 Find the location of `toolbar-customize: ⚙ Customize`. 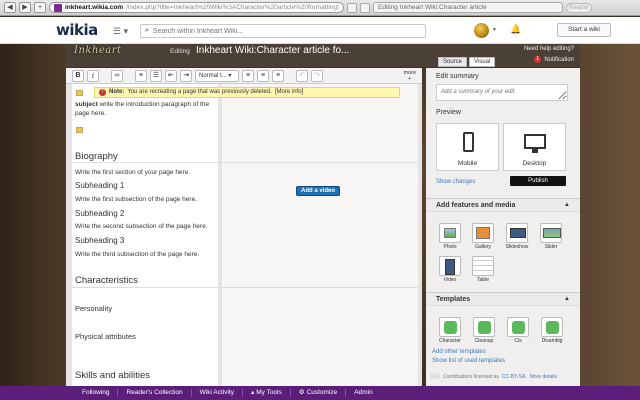

toolbar-customize: ⚙ Customize is located at coordinates (319, 393).